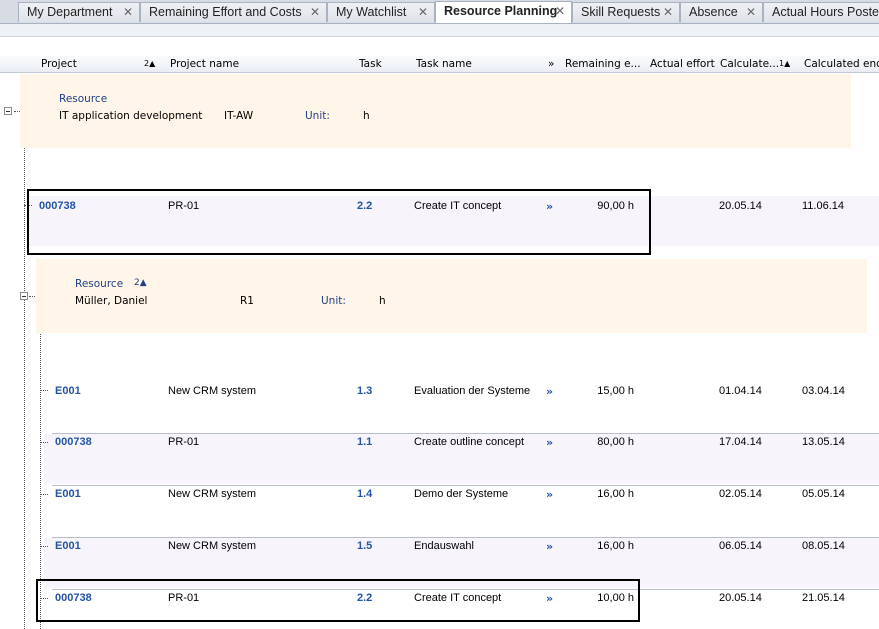  Describe the element at coordinates (70, 12) in the screenshot. I see `tab-label: My Department` at that location.